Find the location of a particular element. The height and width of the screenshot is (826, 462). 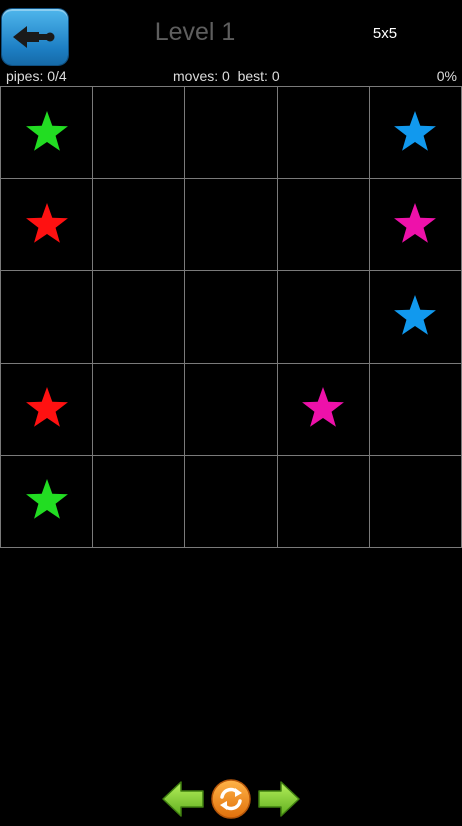

pipes-counter: pipes: 0/4 is located at coordinates (36, 76).